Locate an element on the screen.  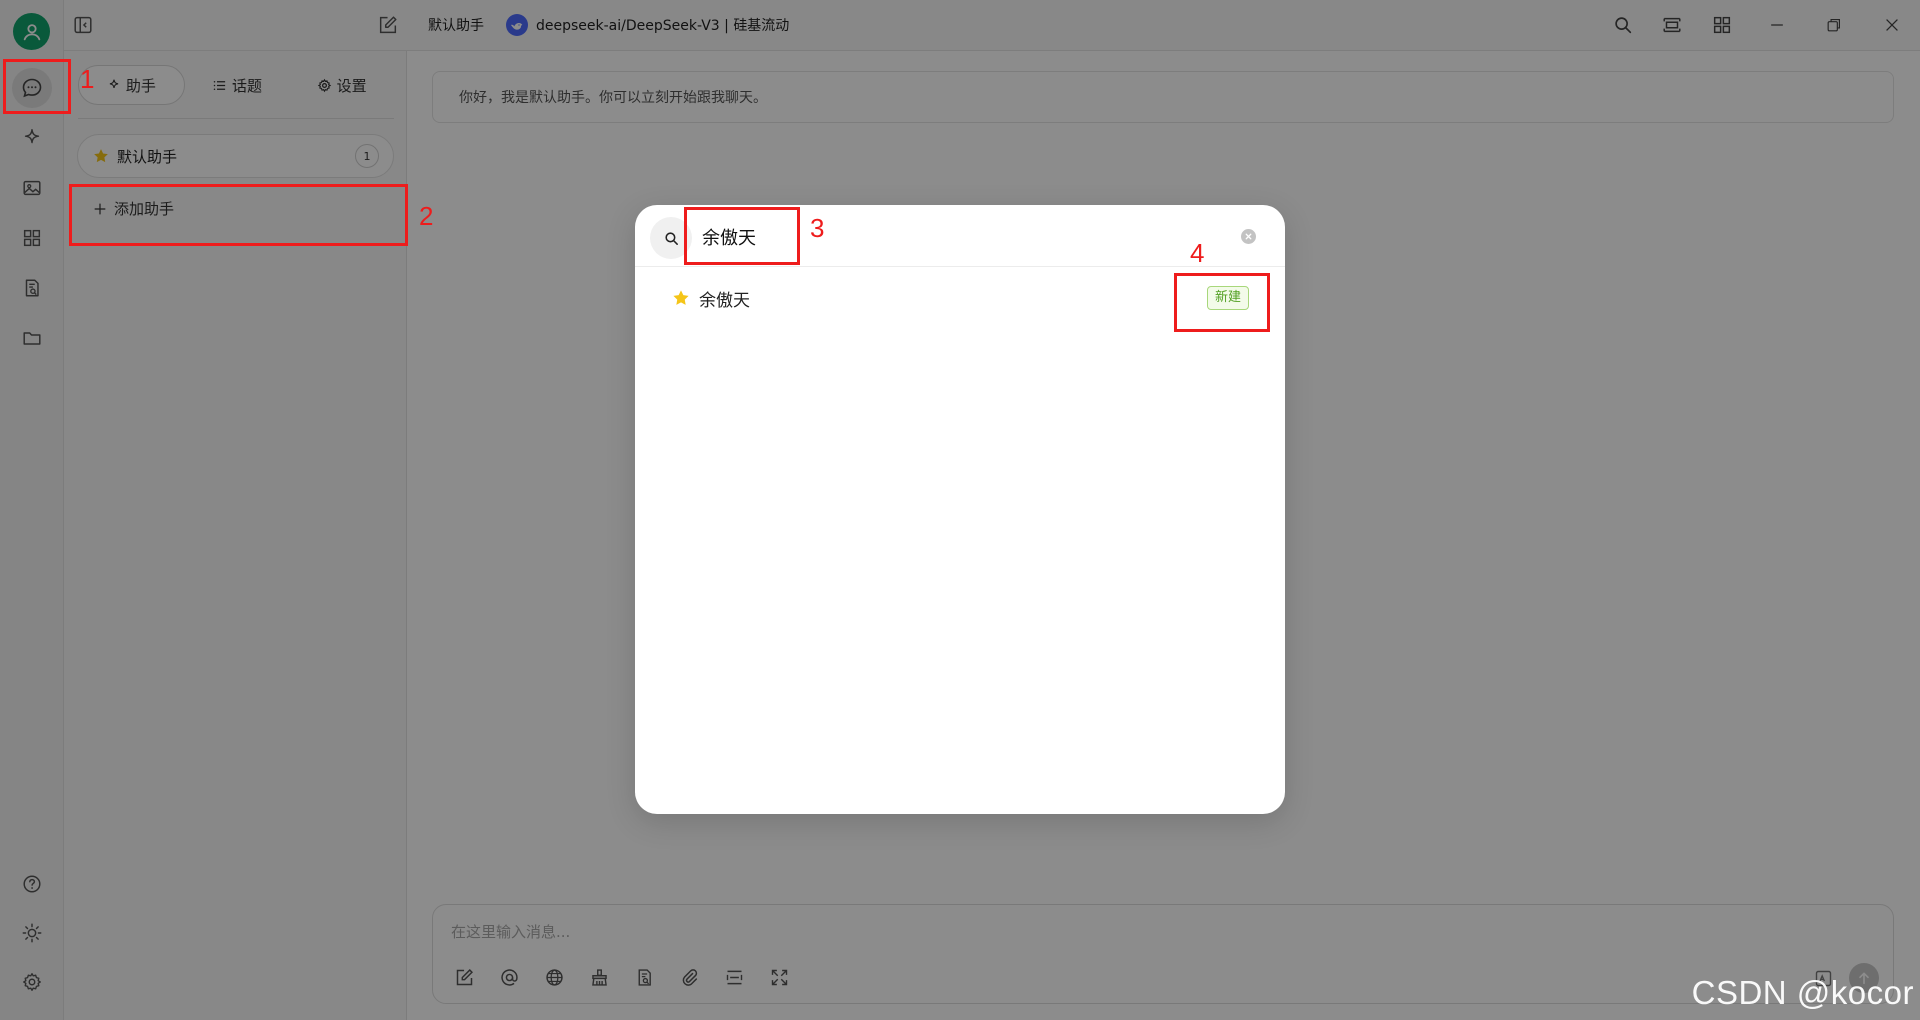
modal-search-bar is located at coordinates (960, 236).